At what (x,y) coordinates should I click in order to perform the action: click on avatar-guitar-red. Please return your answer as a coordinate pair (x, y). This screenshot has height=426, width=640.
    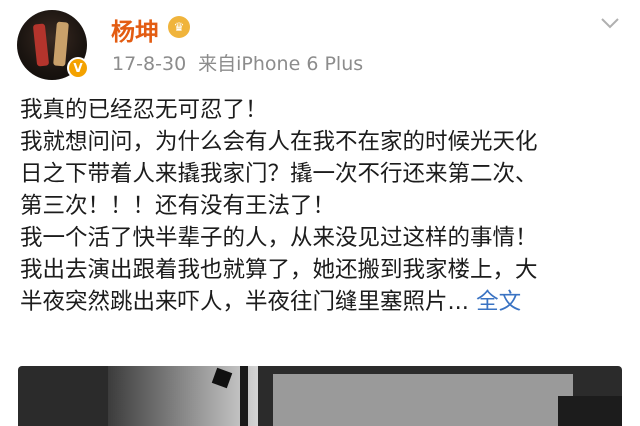
    Looking at the image, I should click on (41, 45).